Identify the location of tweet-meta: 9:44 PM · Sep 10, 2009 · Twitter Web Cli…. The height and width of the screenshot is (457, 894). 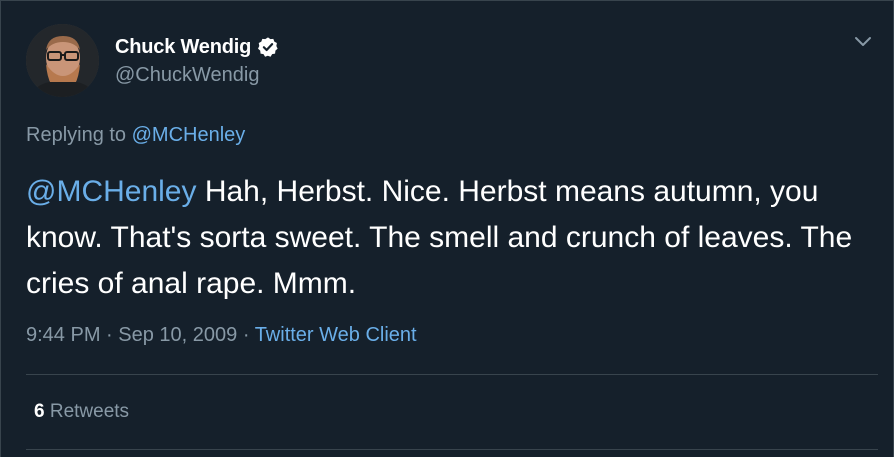
(221, 335).